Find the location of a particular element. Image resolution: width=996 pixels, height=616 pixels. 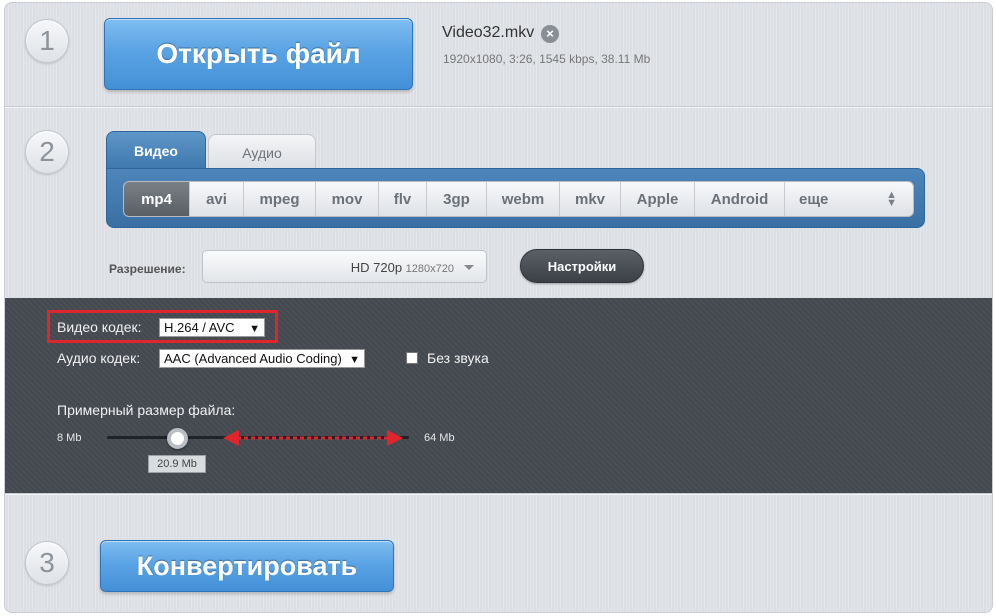

file-info: 1920x1080, 3:26, 1545 kbps, 38.11 Mb is located at coordinates (547, 59).